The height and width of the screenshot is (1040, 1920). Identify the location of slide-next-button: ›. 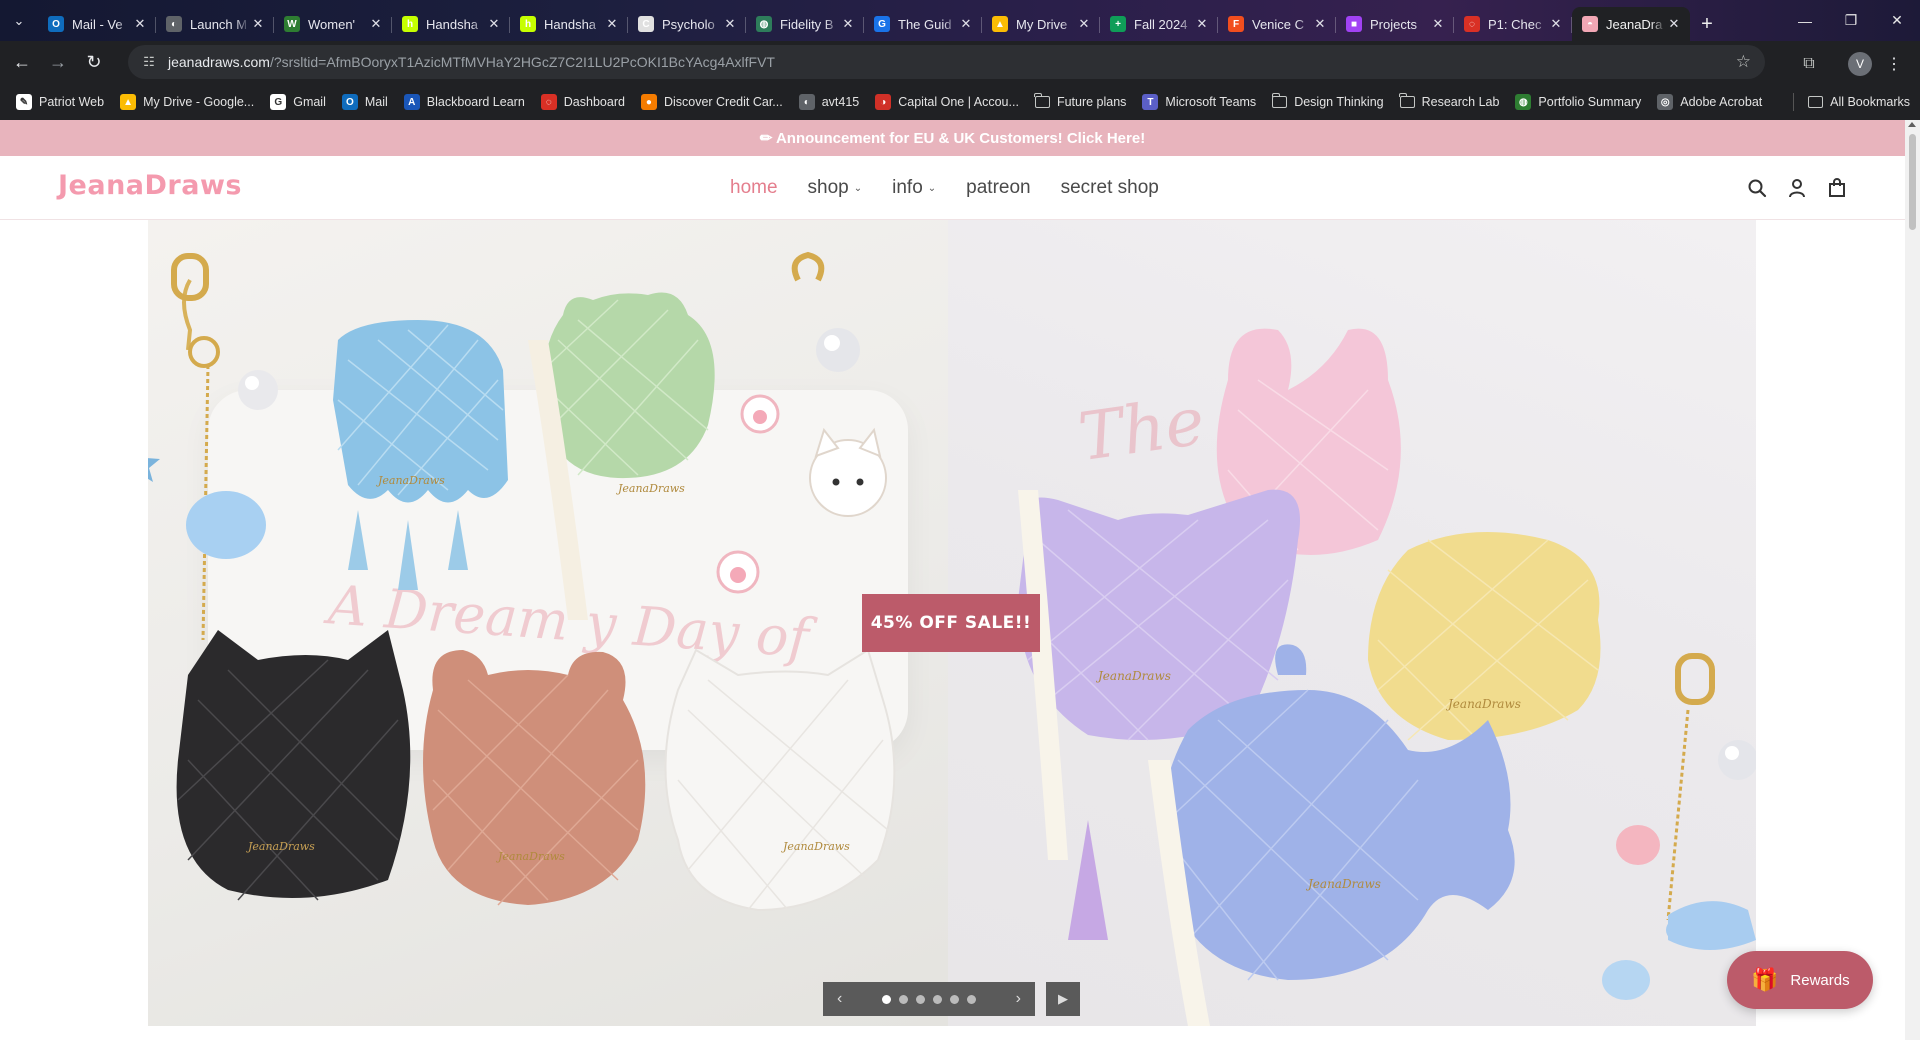
(1018, 999).